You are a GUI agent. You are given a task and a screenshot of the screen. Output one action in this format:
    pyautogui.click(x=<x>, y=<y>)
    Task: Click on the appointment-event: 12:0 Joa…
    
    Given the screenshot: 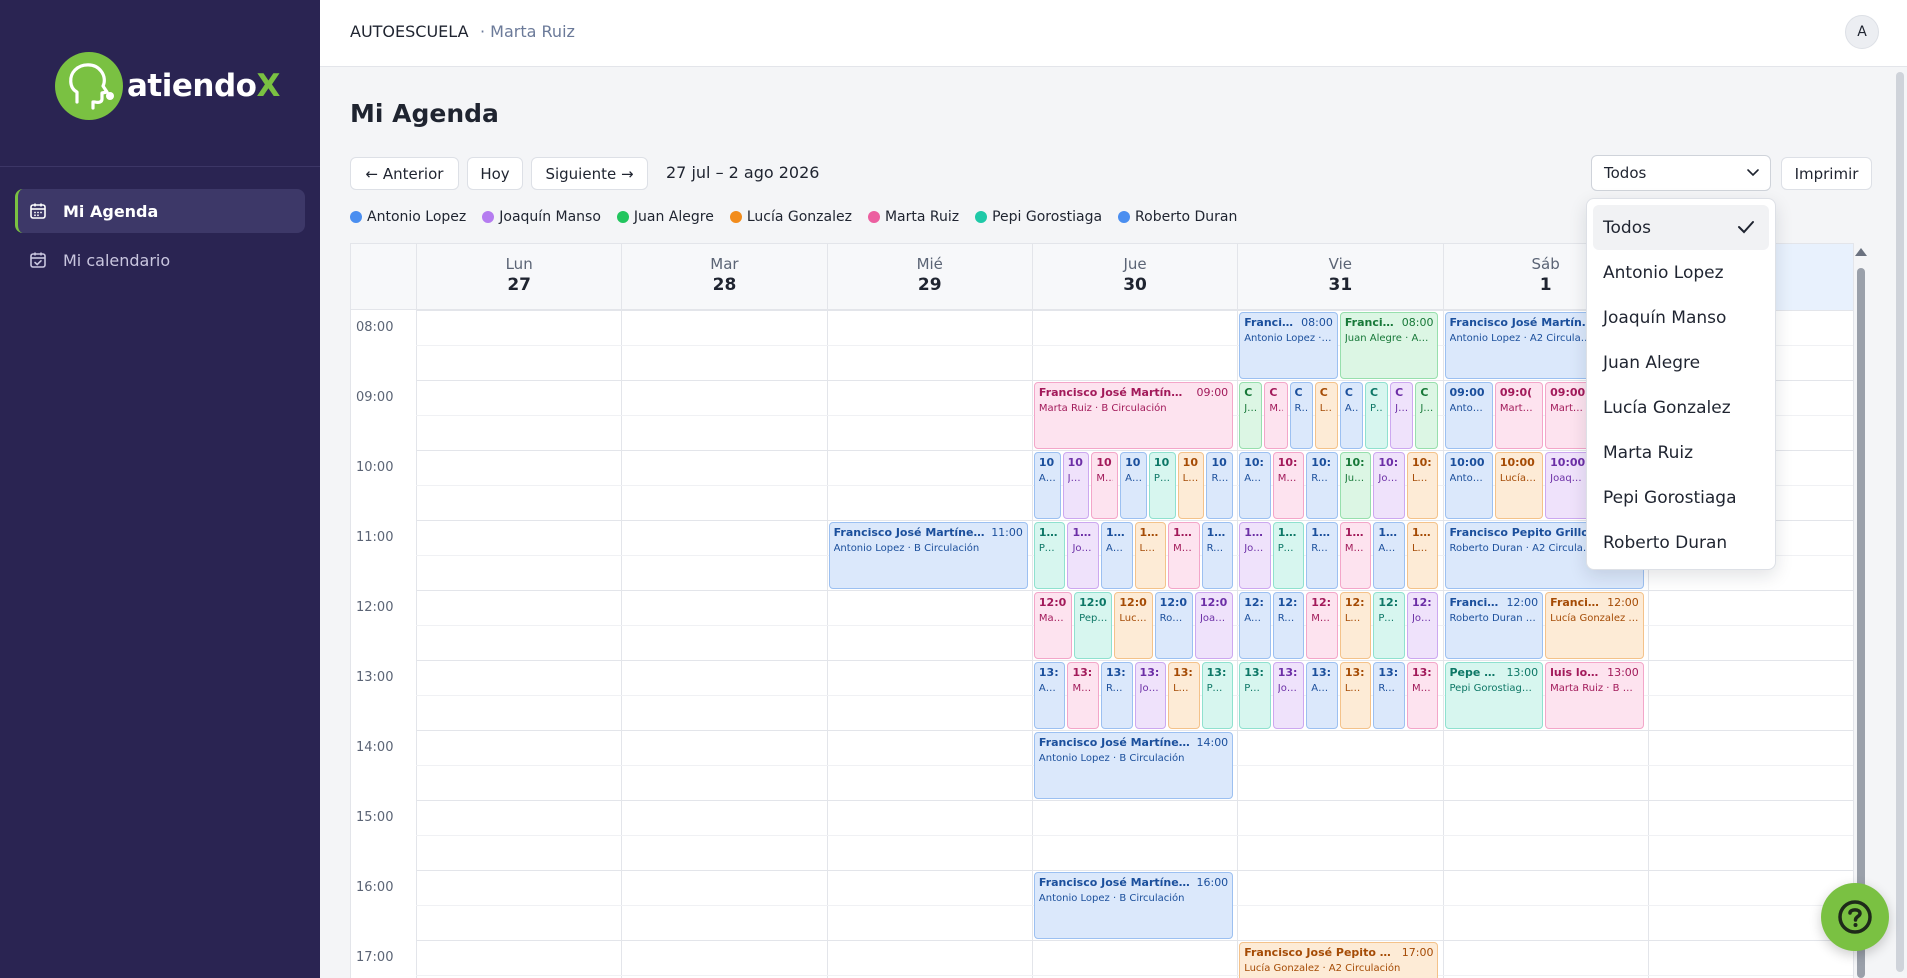 What is the action you would take?
    pyautogui.click(x=1214, y=625)
    